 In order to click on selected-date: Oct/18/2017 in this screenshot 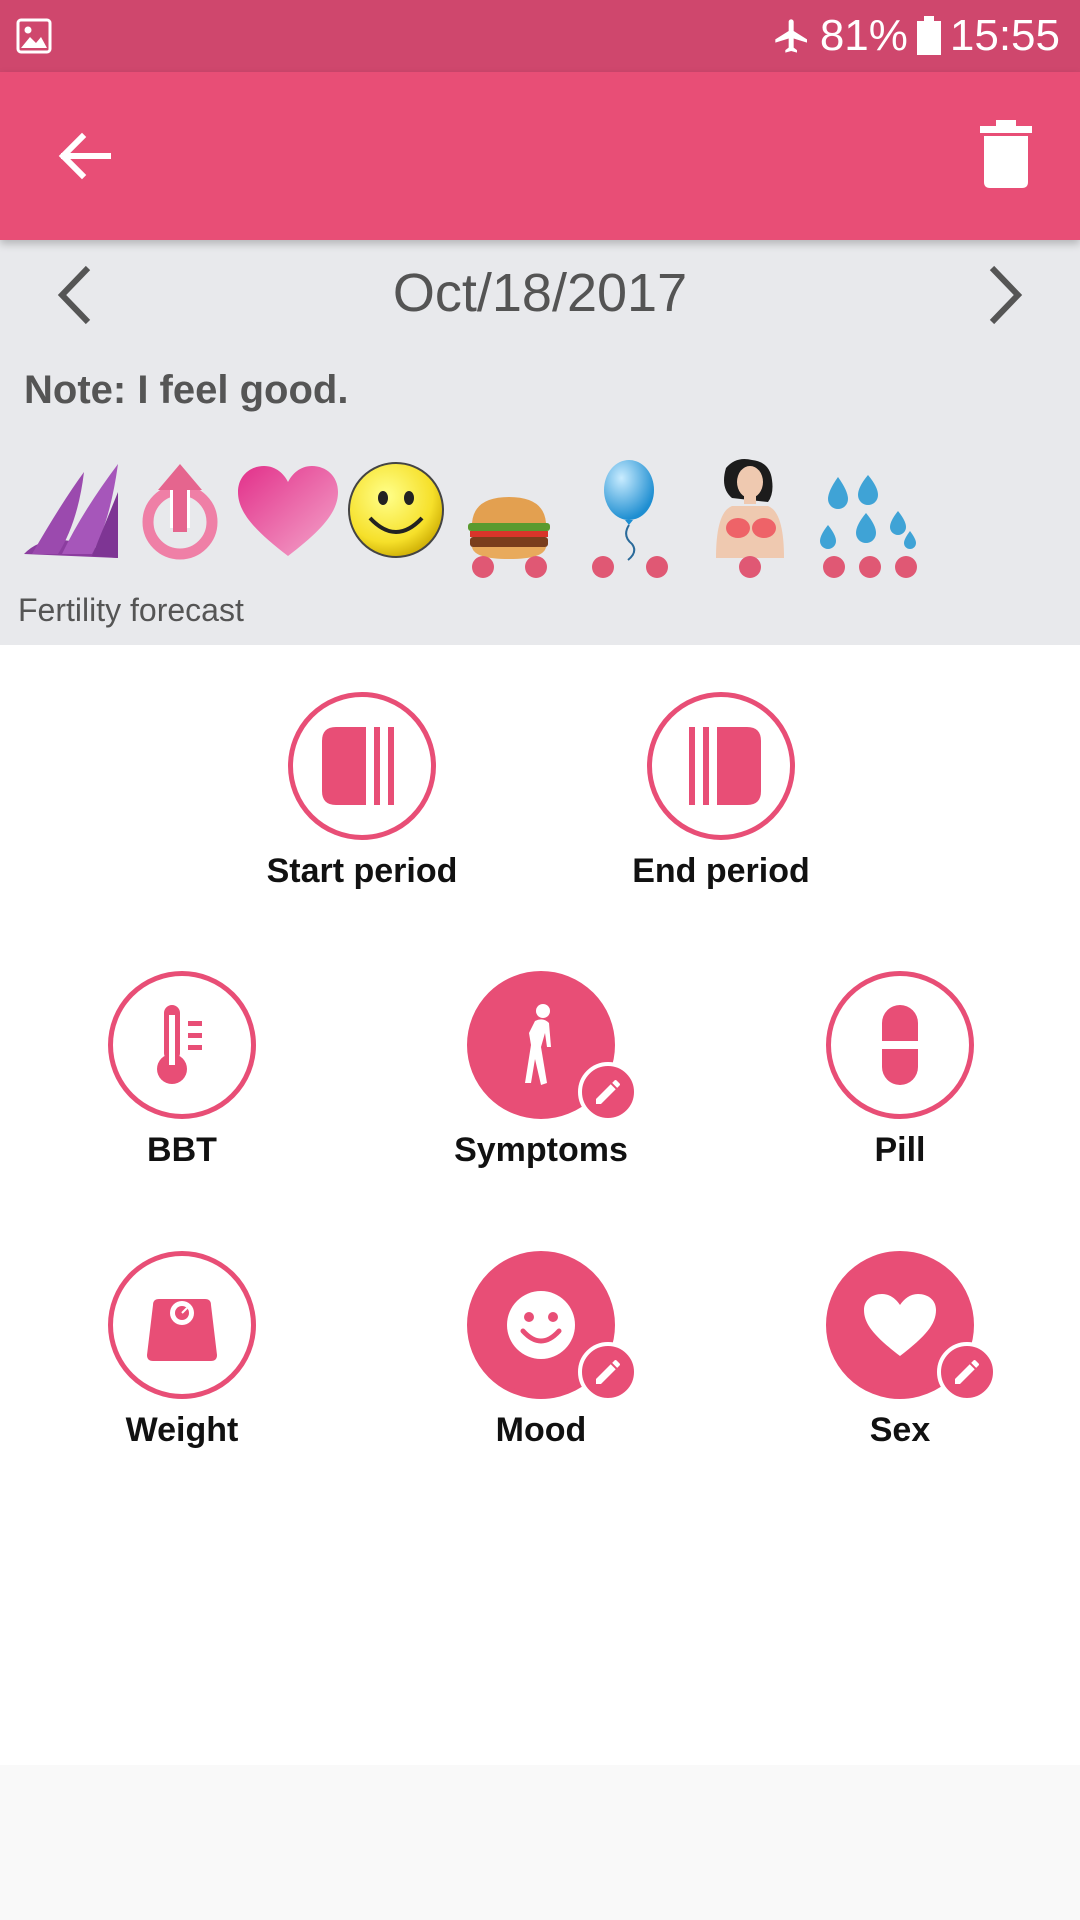, I will do `click(540, 293)`.